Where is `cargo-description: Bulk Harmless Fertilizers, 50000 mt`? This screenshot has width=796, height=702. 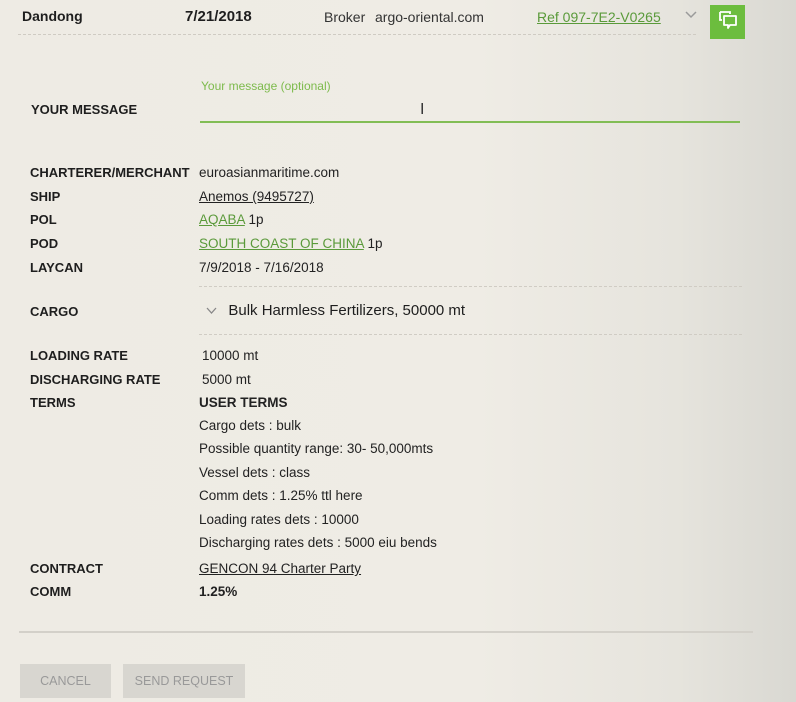
cargo-description: Bulk Harmless Fertilizers, 50000 mt is located at coordinates (347, 310).